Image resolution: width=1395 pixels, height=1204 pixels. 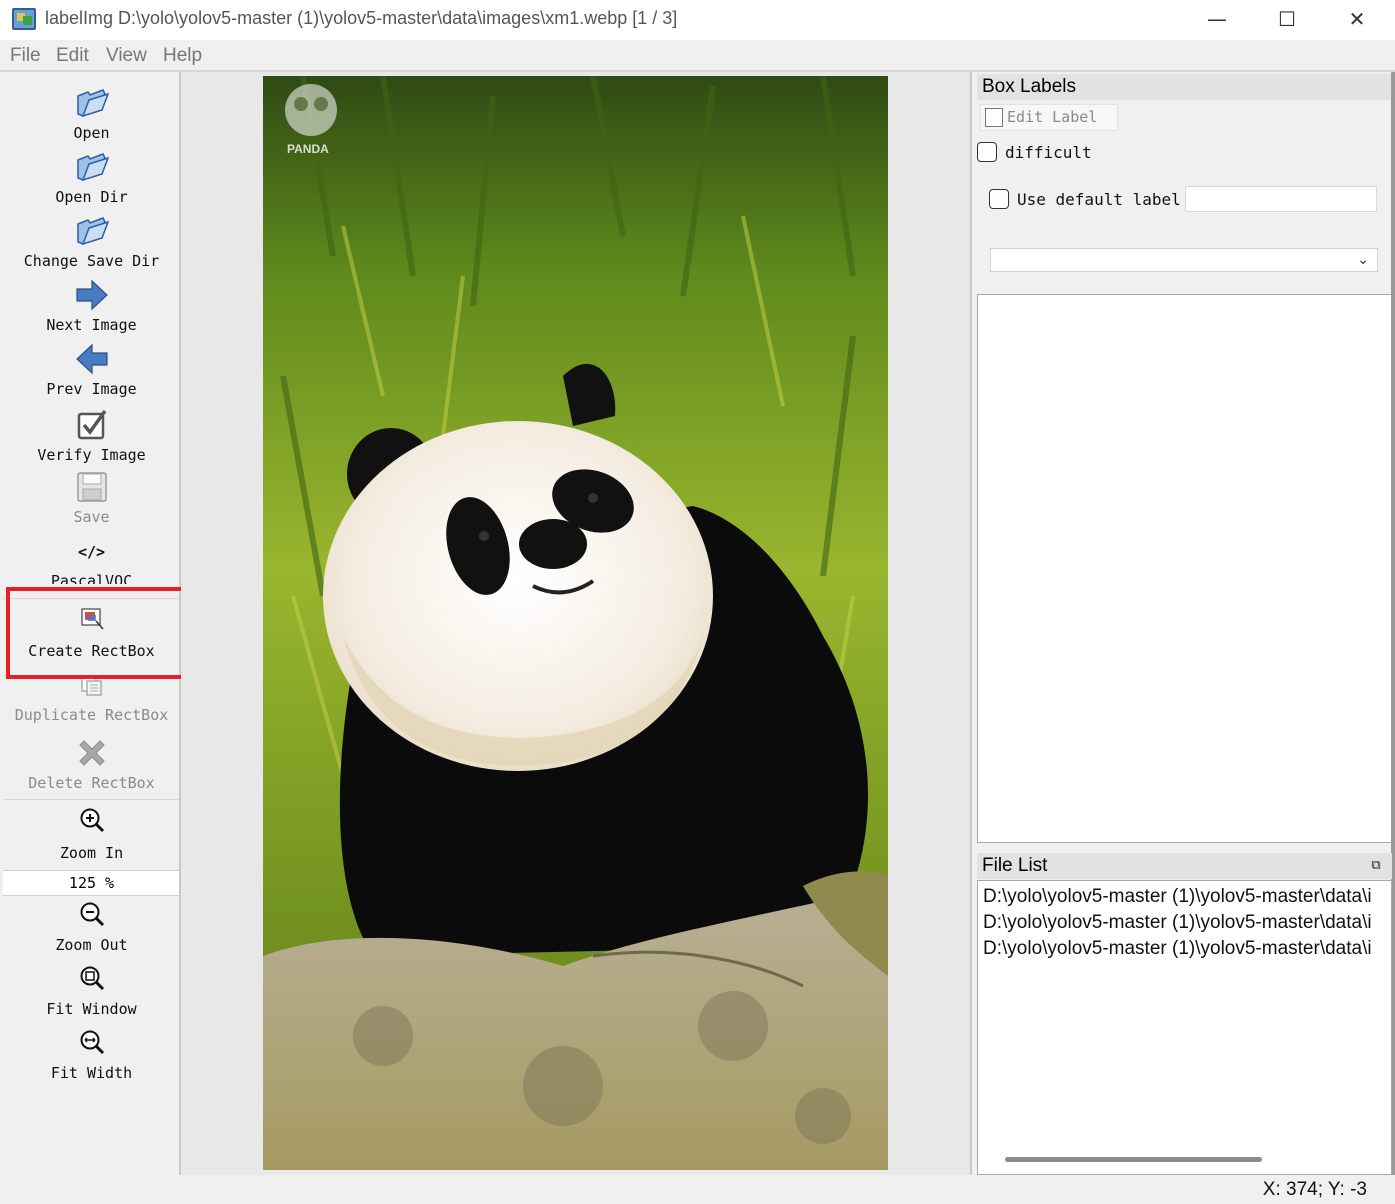 What do you see at coordinates (91, 578) in the screenshot?
I see `format-label: PascalVOC` at bounding box center [91, 578].